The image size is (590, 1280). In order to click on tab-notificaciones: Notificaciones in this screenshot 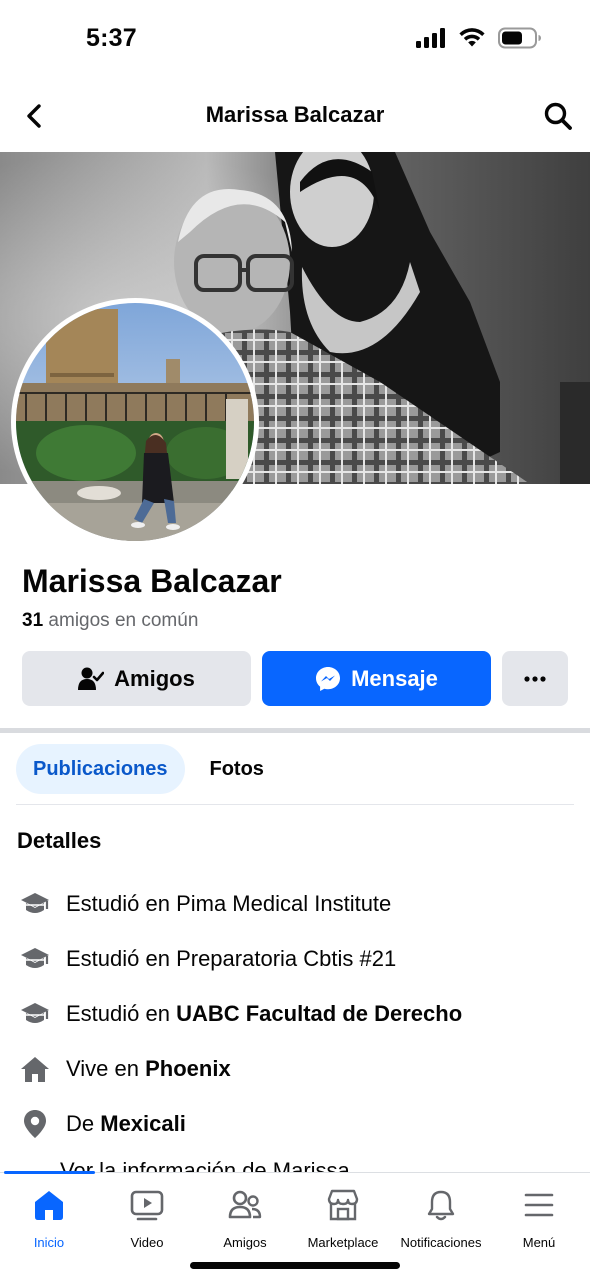, I will do `click(441, 1218)`.